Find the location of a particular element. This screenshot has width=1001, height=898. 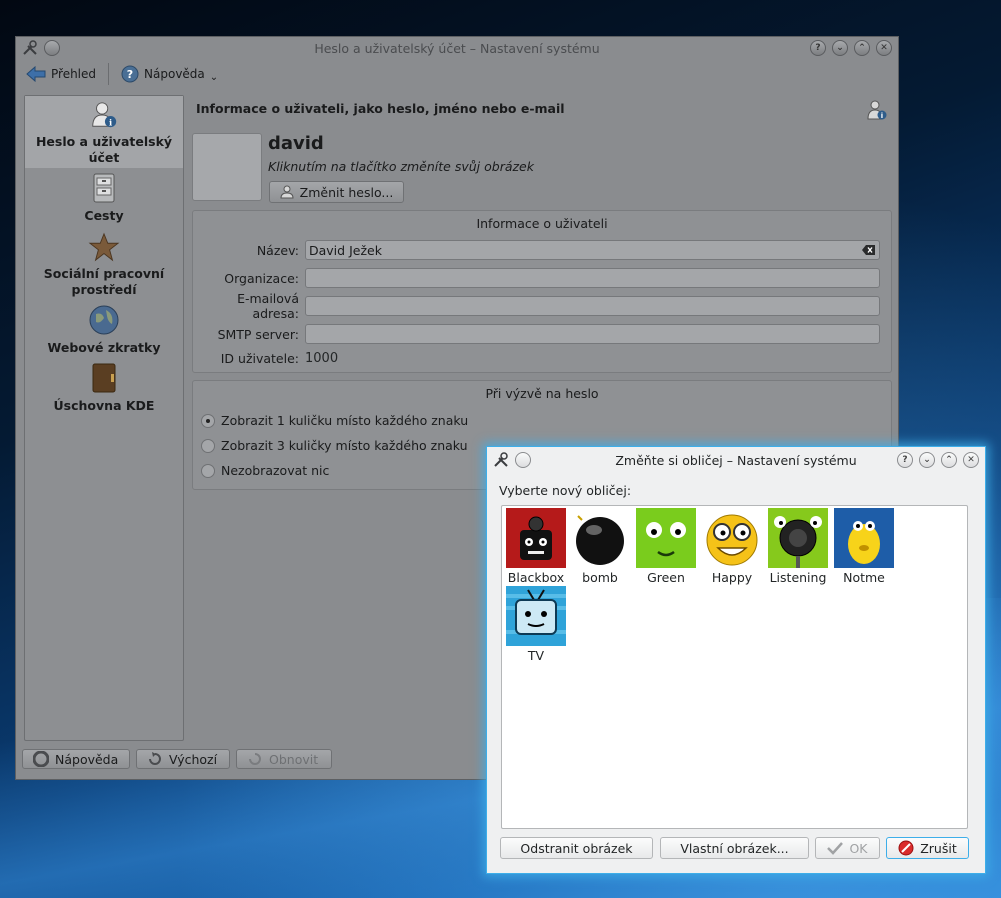

sidebar-item-web-shortcuts: Webové zkratky is located at coordinates (104, 329).